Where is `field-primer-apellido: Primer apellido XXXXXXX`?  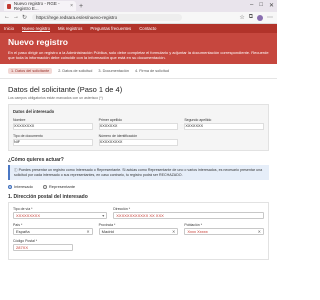
field-primer-apellido: Primer apellido XXXXXXX is located at coordinates (138, 124).